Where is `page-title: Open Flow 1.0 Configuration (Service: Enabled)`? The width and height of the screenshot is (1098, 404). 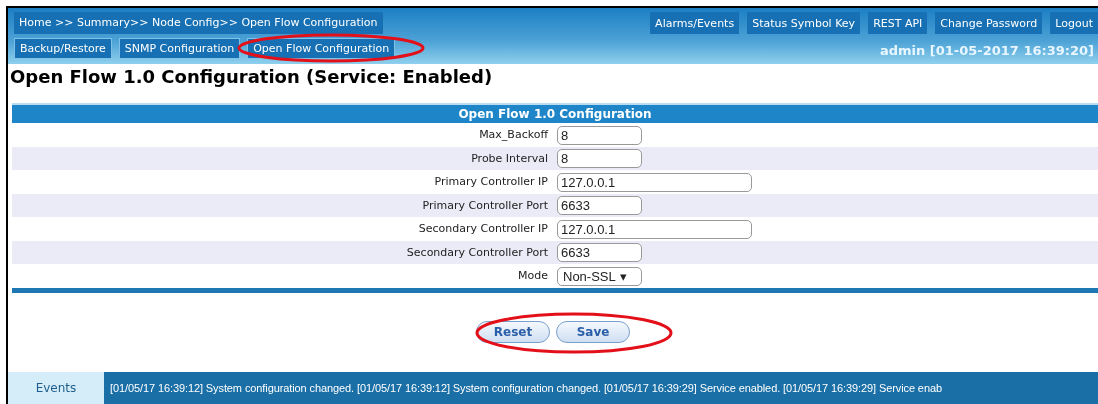
page-title: Open Flow 1.0 Configuration (Service: Enabled) is located at coordinates (252, 76).